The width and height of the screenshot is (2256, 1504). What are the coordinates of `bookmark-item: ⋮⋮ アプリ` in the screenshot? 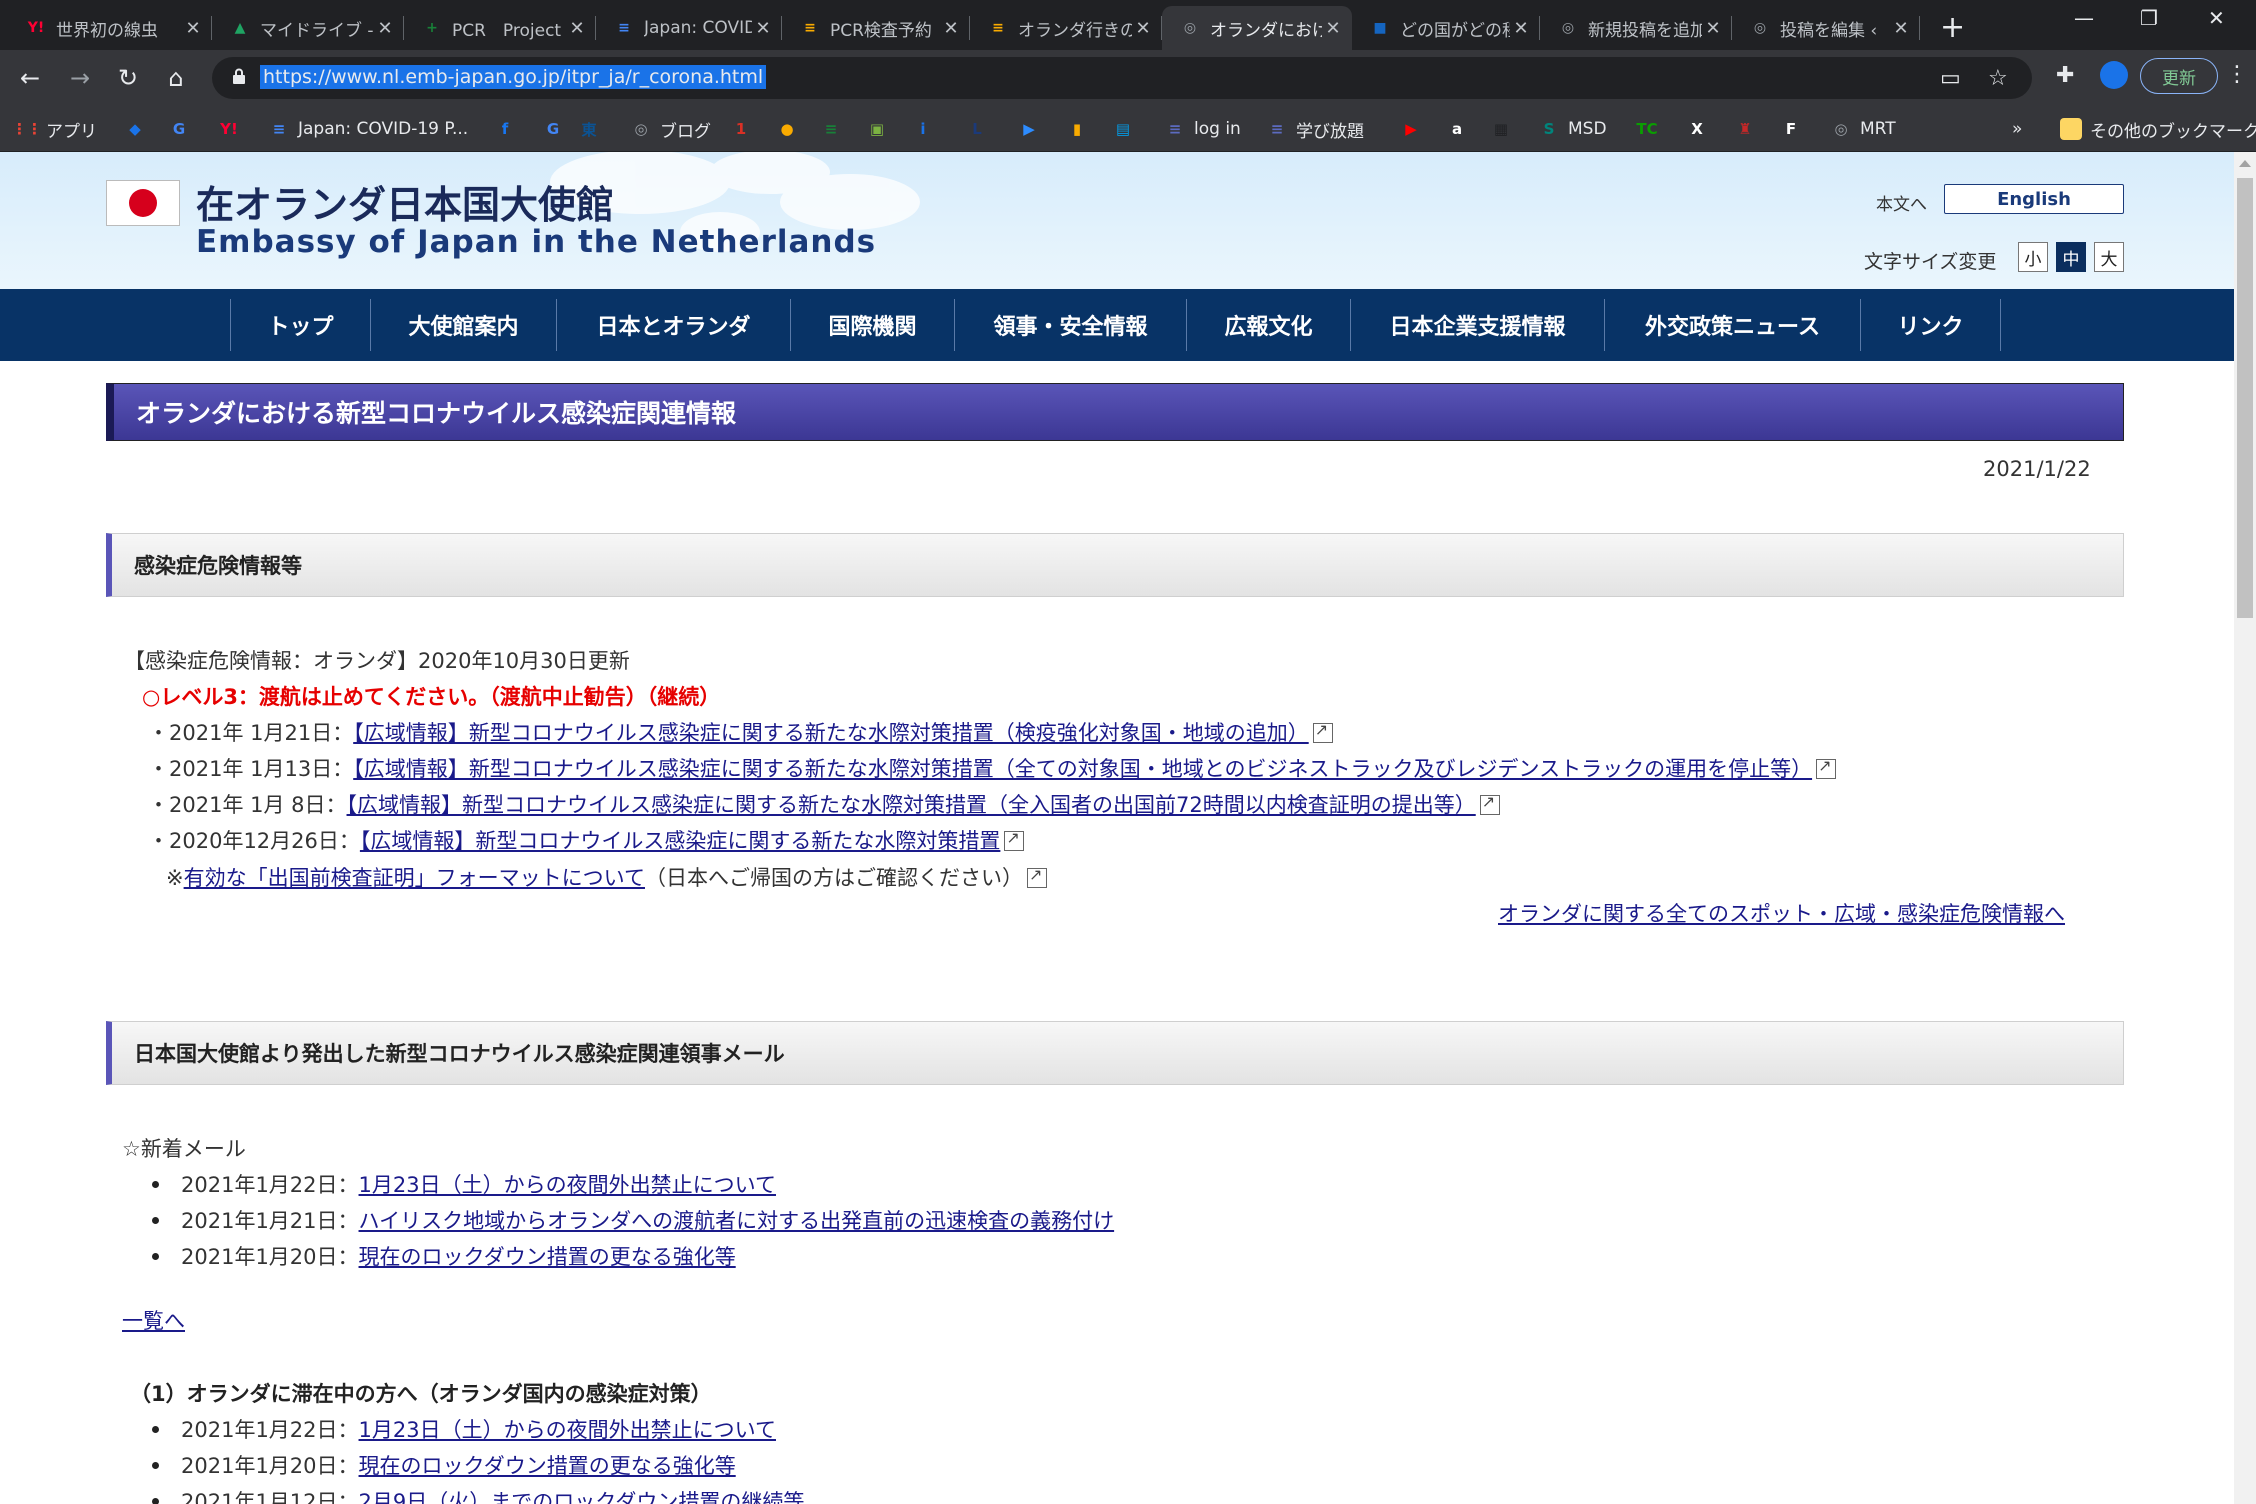 It's located at (54, 129).